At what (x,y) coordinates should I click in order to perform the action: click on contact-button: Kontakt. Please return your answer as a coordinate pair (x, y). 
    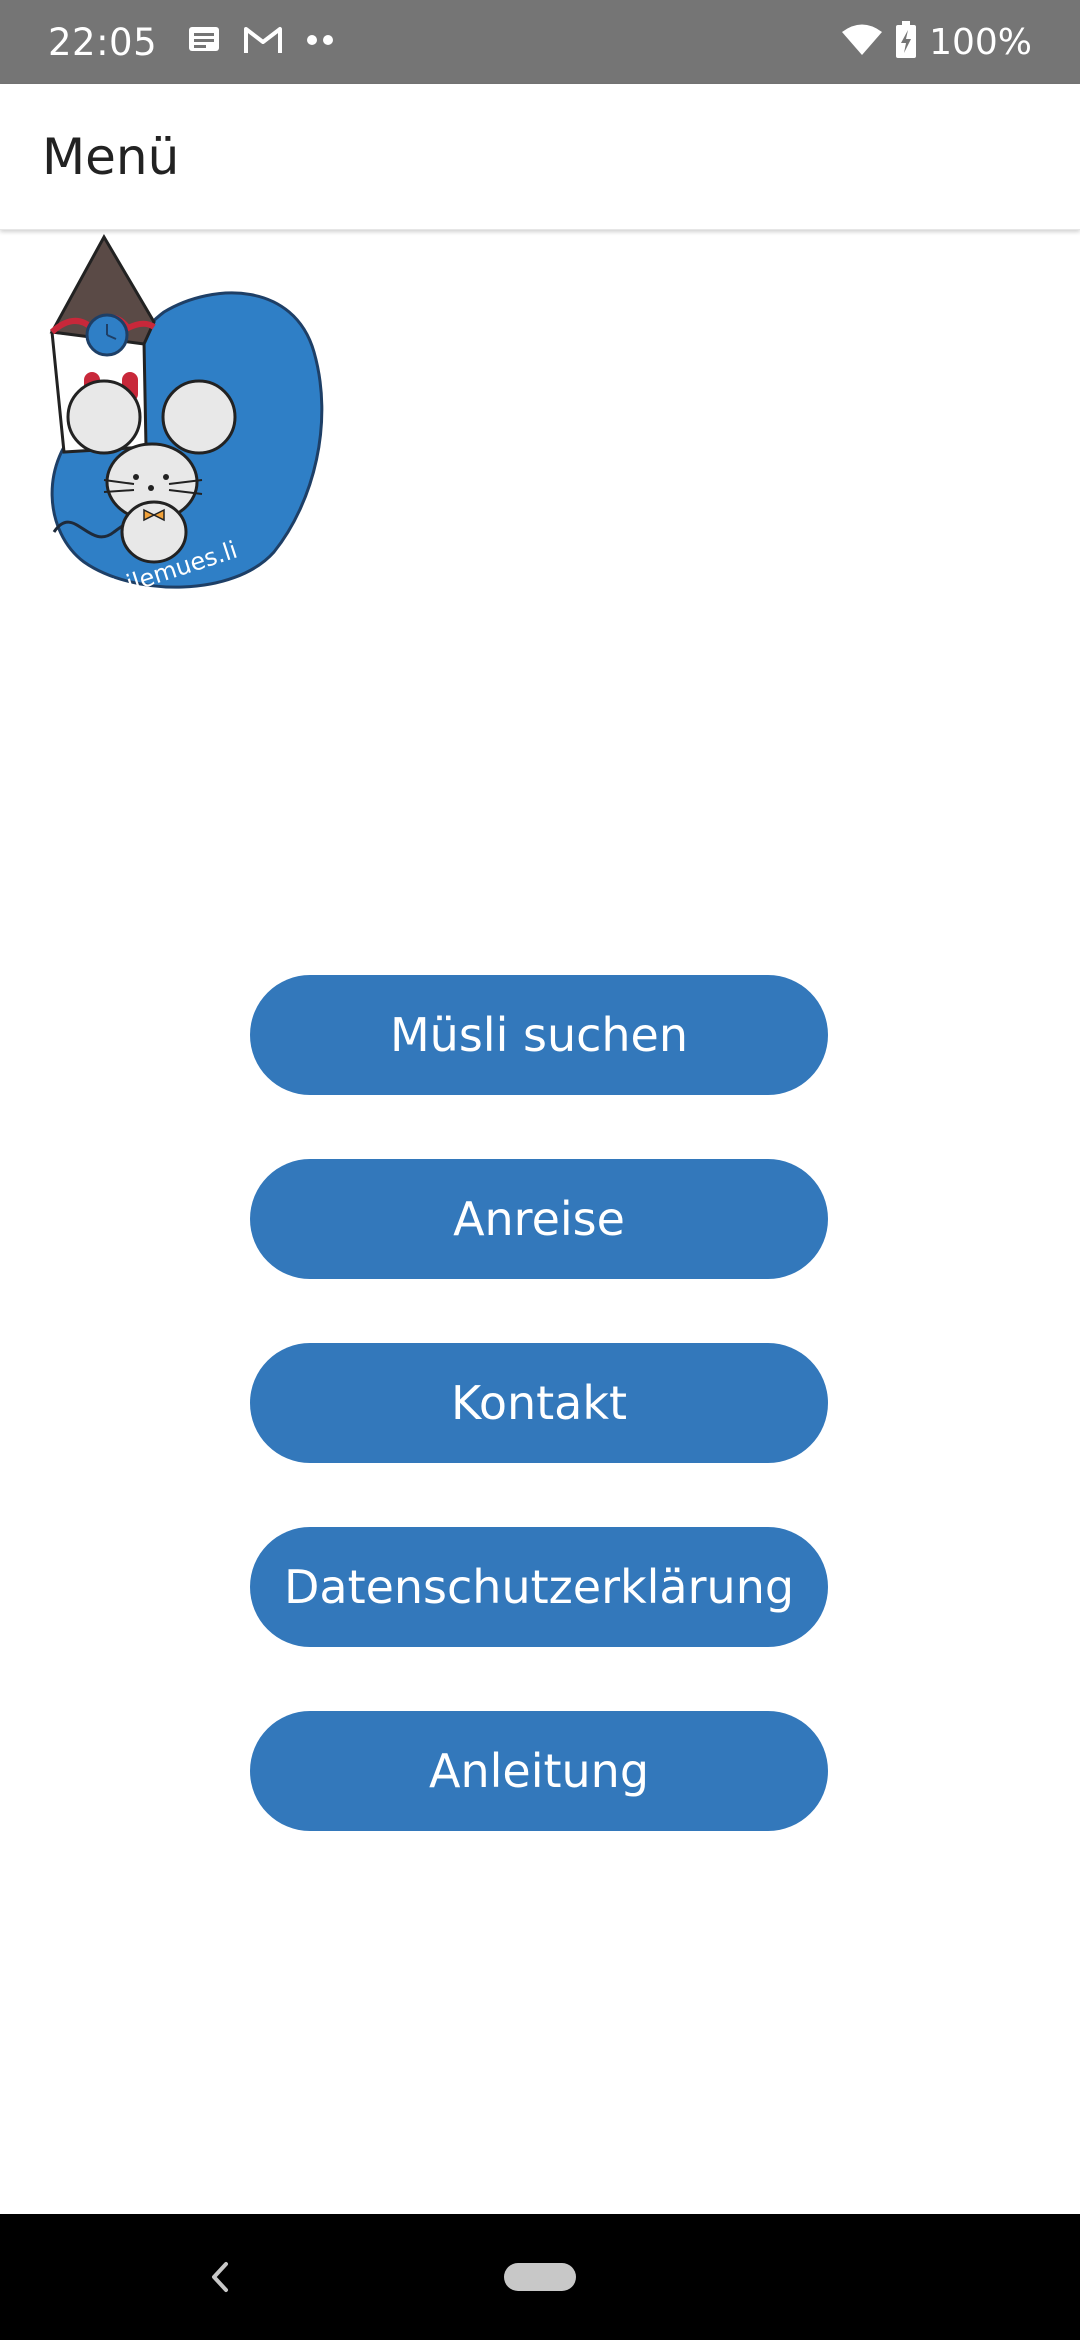
    Looking at the image, I should click on (539, 1403).